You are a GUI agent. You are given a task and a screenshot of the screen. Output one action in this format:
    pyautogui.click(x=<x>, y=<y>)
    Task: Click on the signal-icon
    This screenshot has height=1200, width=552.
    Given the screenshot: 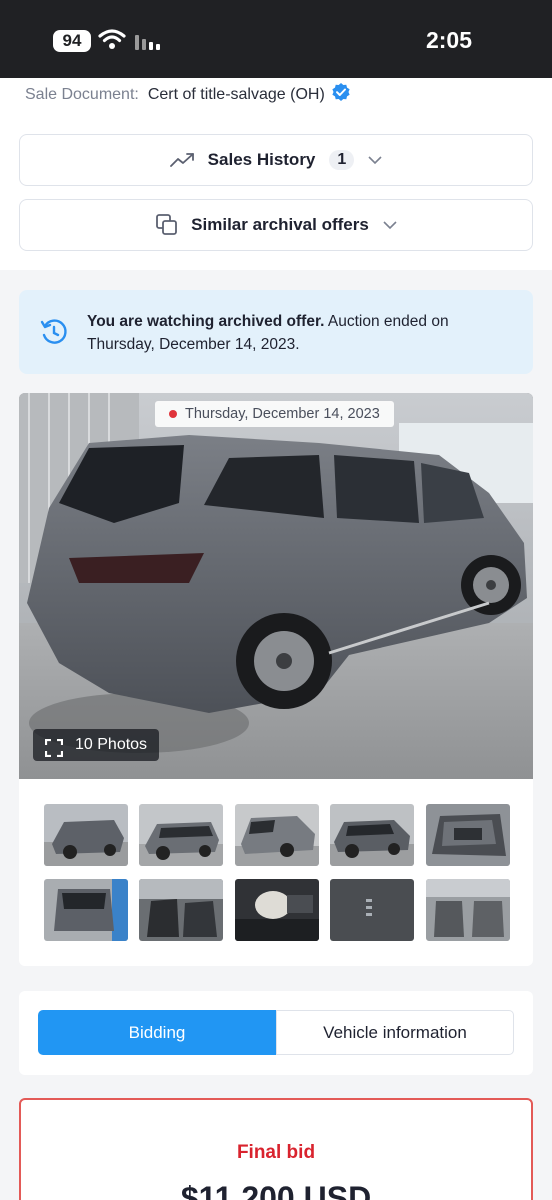 What is the action you would take?
    pyautogui.click(x=149, y=44)
    